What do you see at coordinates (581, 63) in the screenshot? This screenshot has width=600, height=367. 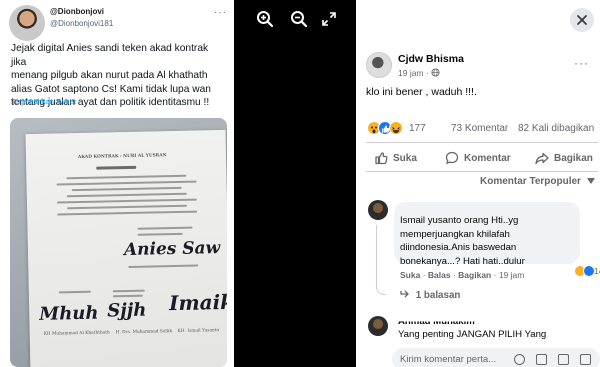 I see `post-more-icon: ···` at bounding box center [581, 63].